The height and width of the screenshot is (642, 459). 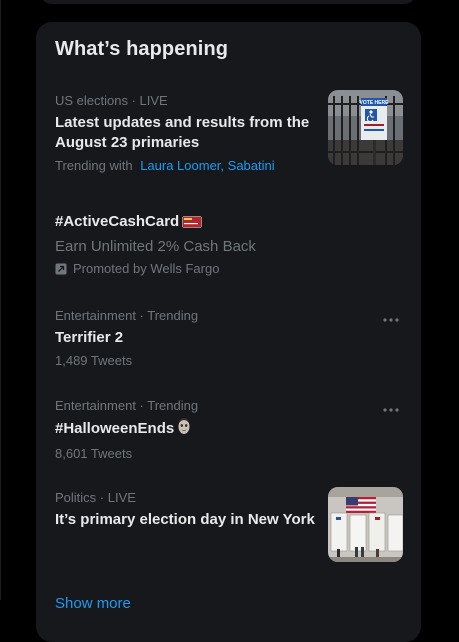 What do you see at coordinates (142, 49) in the screenshot?
I see `panel-title: What’s happening` at bounding box center [142, 49].